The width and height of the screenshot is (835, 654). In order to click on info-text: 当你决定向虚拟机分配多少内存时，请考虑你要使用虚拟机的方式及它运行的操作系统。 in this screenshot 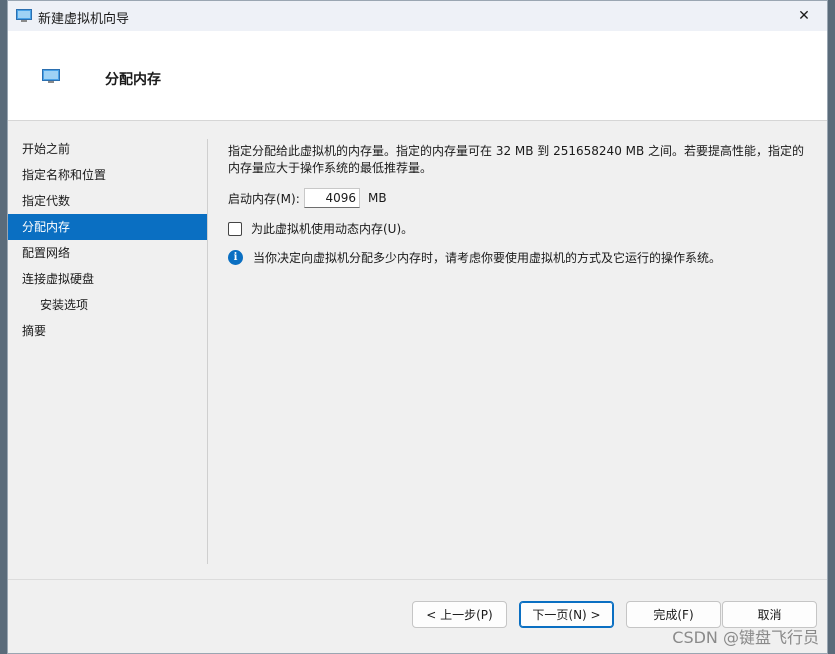, I will do `click(487, 258)`.